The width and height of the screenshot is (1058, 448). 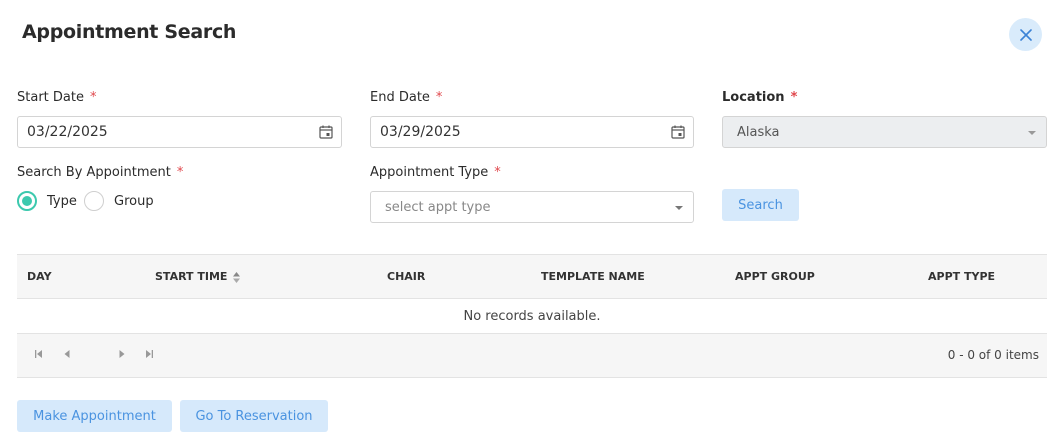 I want to click on appt-type-placeholder: select appt type, so click(x=438, y=207).